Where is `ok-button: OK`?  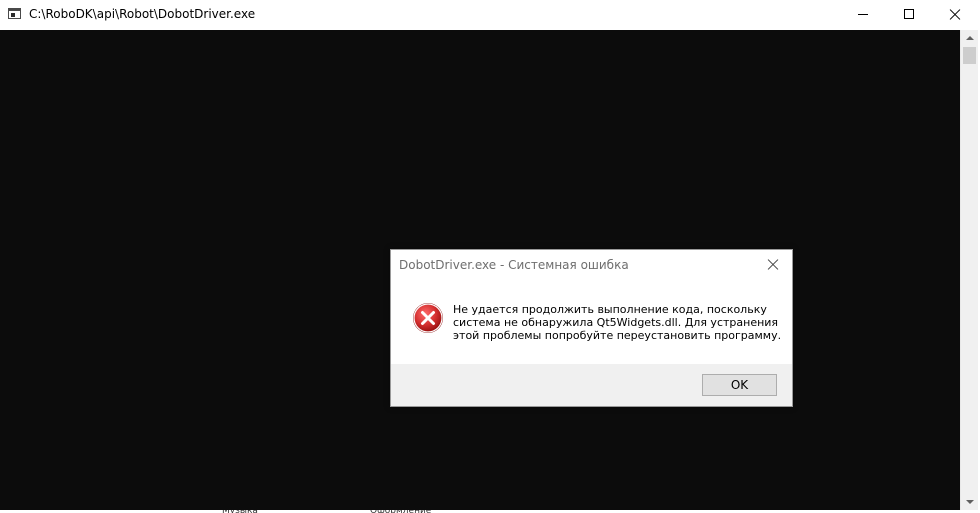 ok-button: OK is located at coordinates (739, 385).